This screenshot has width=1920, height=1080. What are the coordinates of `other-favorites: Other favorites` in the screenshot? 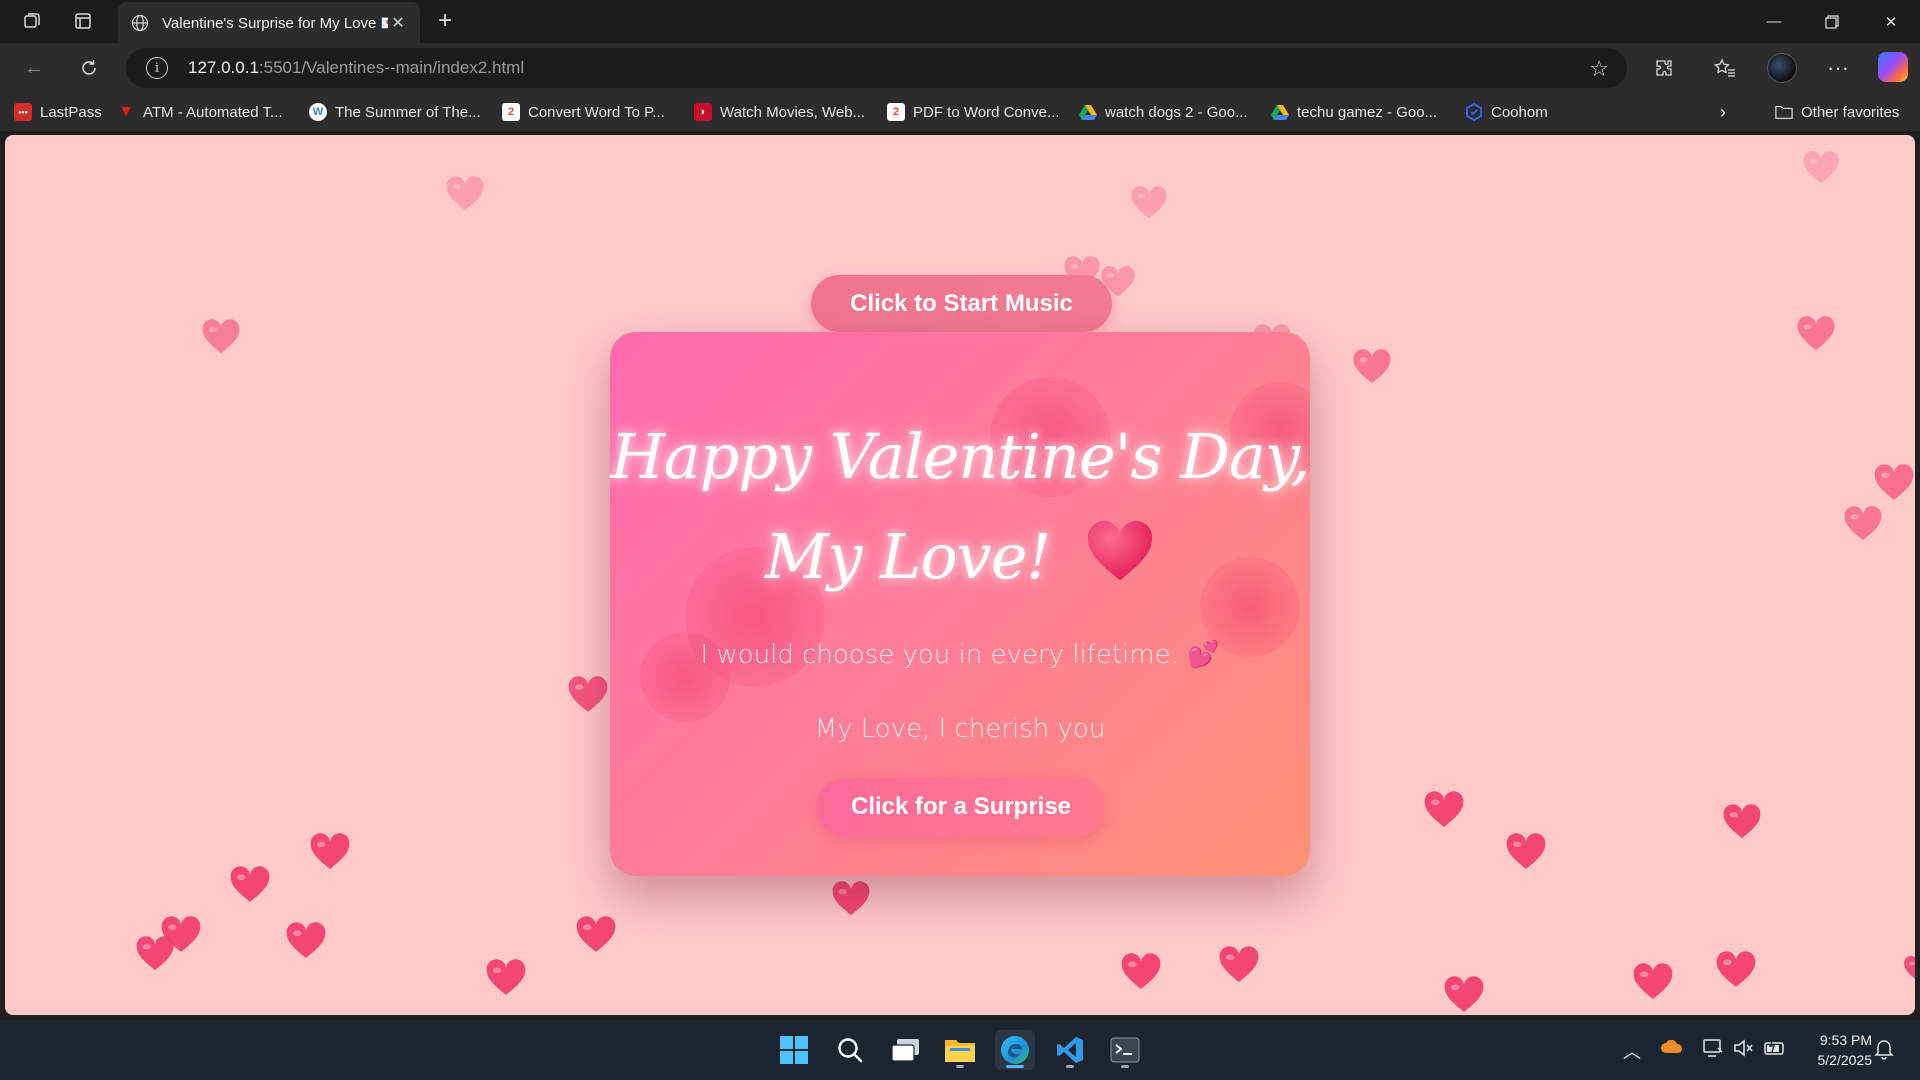 It's located at (1837, 112).